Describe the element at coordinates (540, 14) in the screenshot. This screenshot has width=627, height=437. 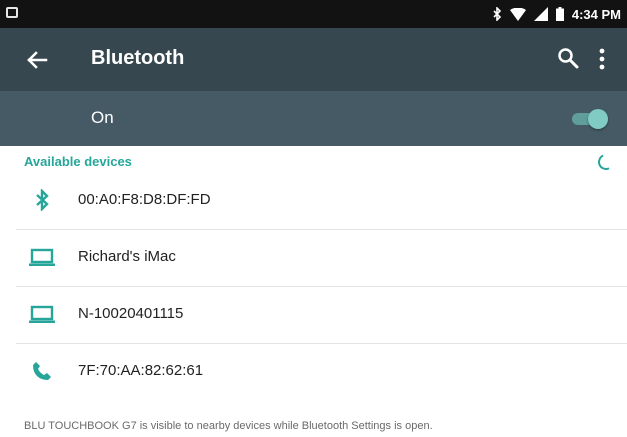
I see `signal-icon` at that location.